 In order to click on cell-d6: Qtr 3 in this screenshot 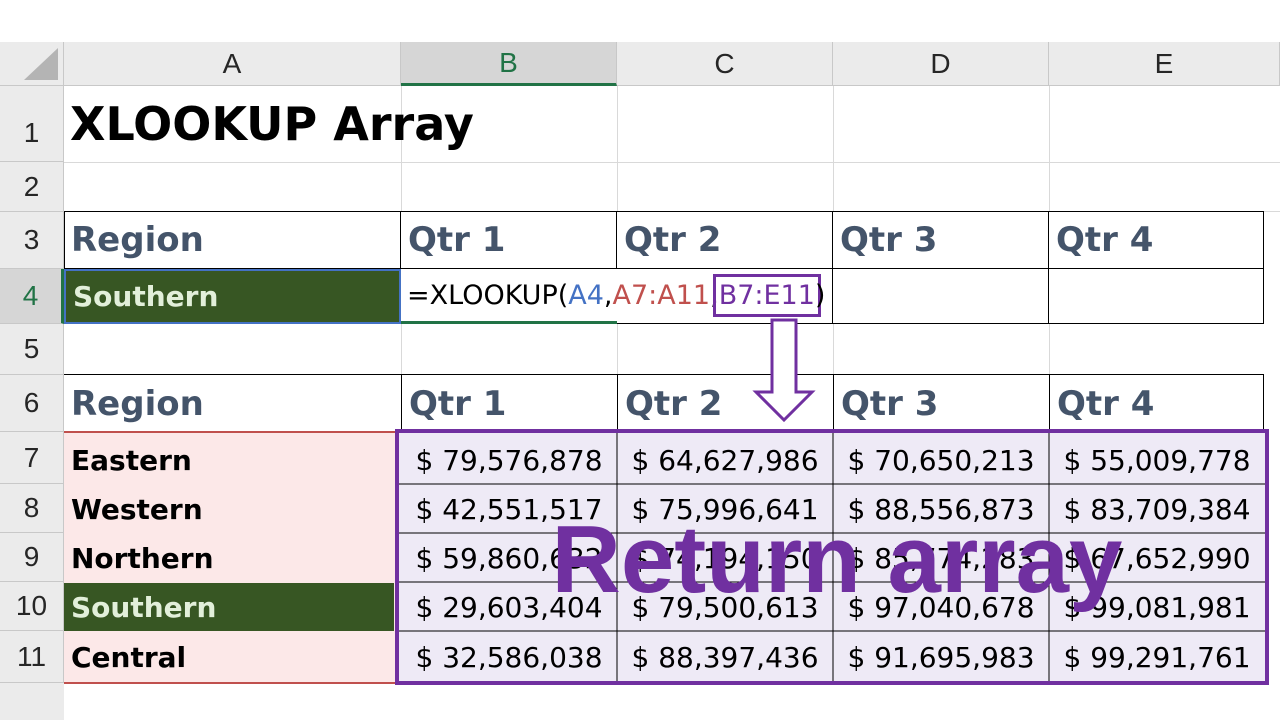, I will do `click(941, 403)`.